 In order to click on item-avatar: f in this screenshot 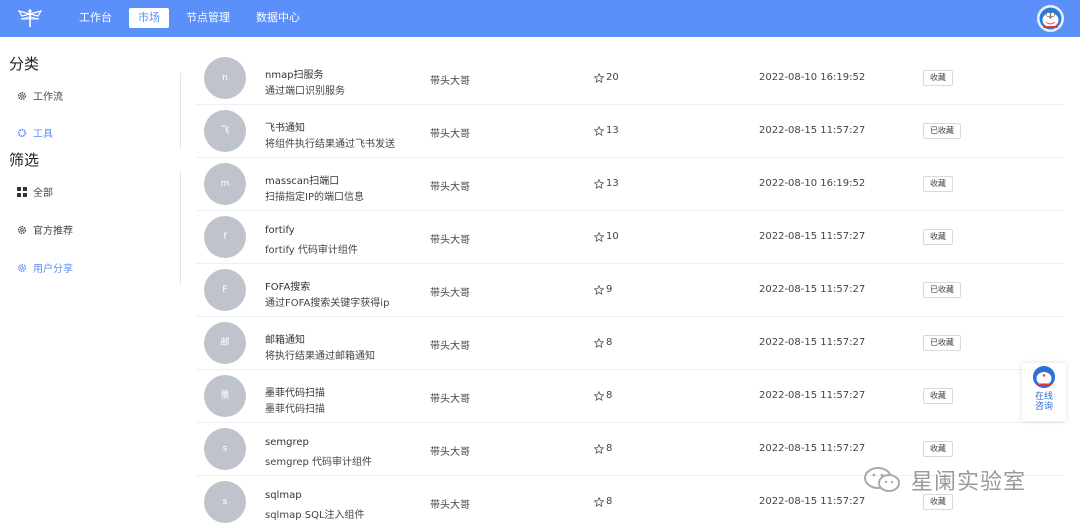, I will do `click(225, 237)`.